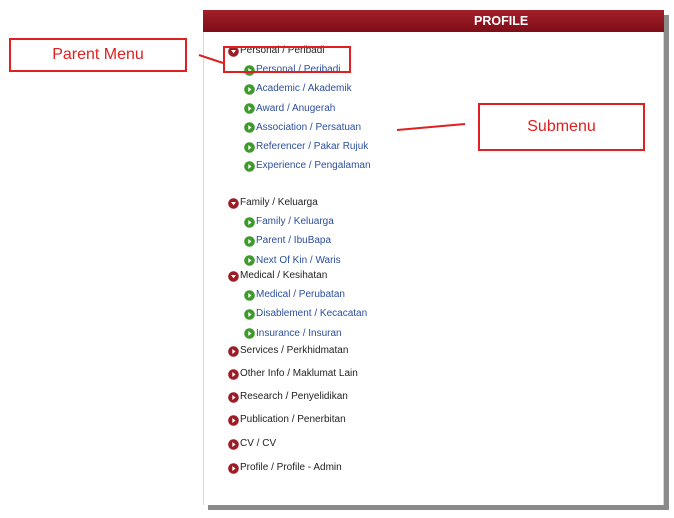 The height and width of the screenshot is (518, 674). I want to click on parent-menu-leader-line, so click(211, 59).